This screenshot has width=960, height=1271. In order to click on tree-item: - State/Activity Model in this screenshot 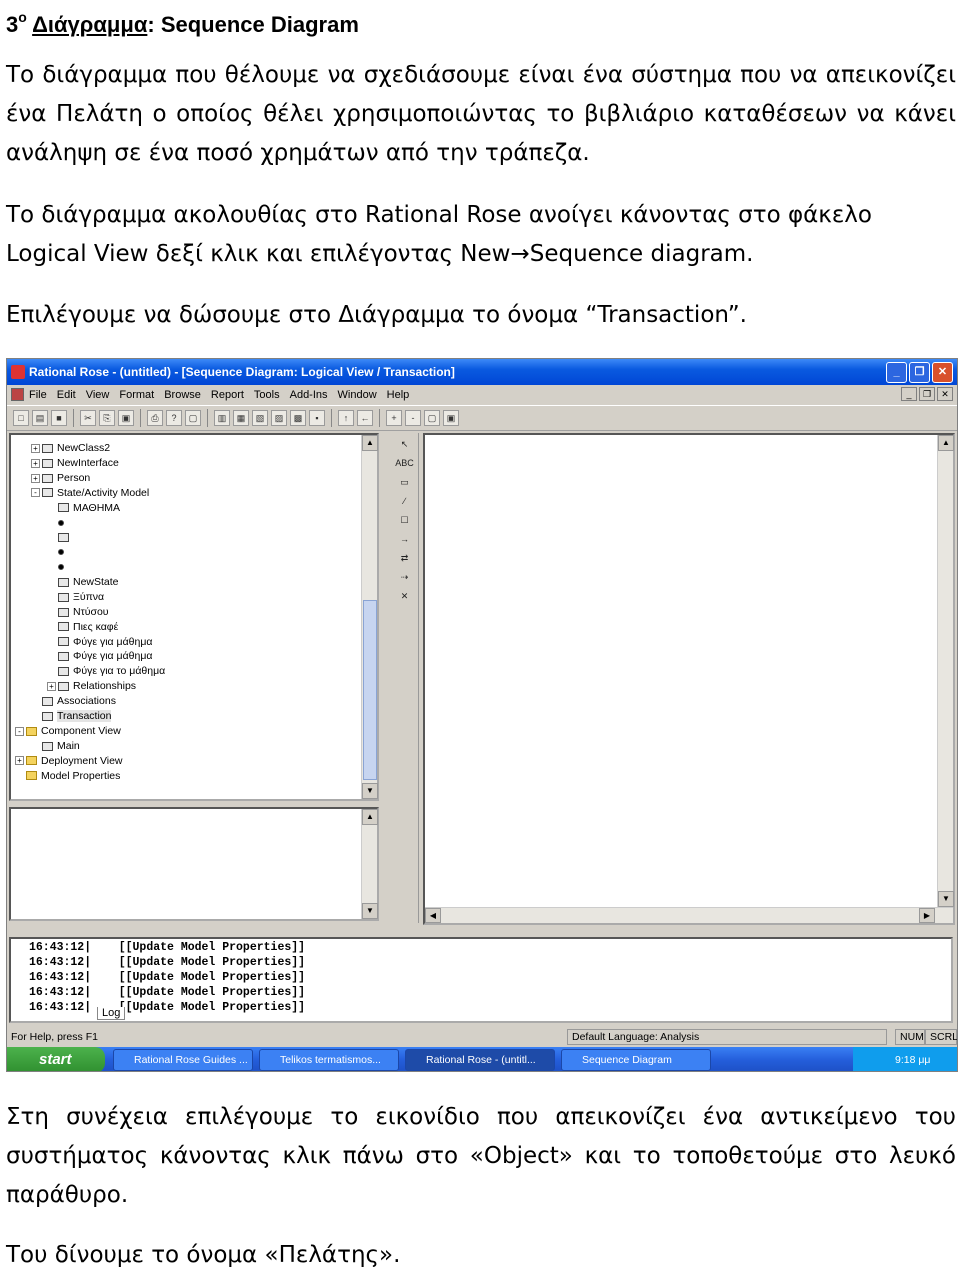, I will do `click(90, 493)`.